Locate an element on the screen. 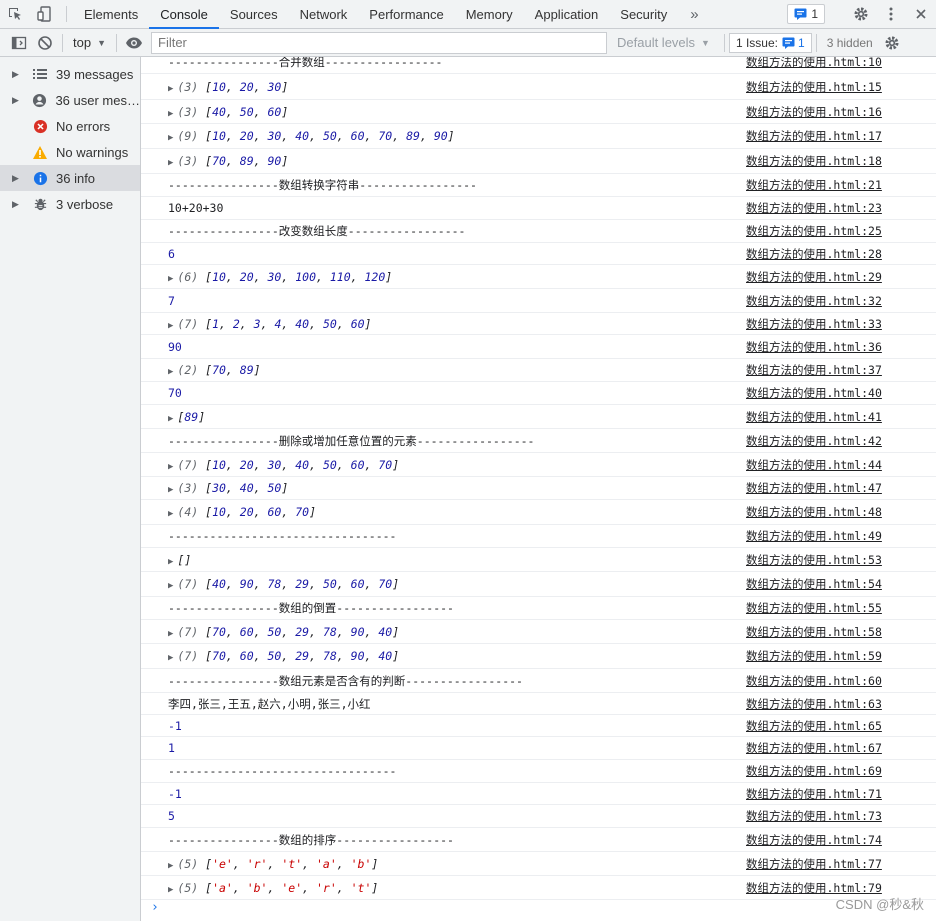  tab-performance: Performance is located at coordinates (406, 14).